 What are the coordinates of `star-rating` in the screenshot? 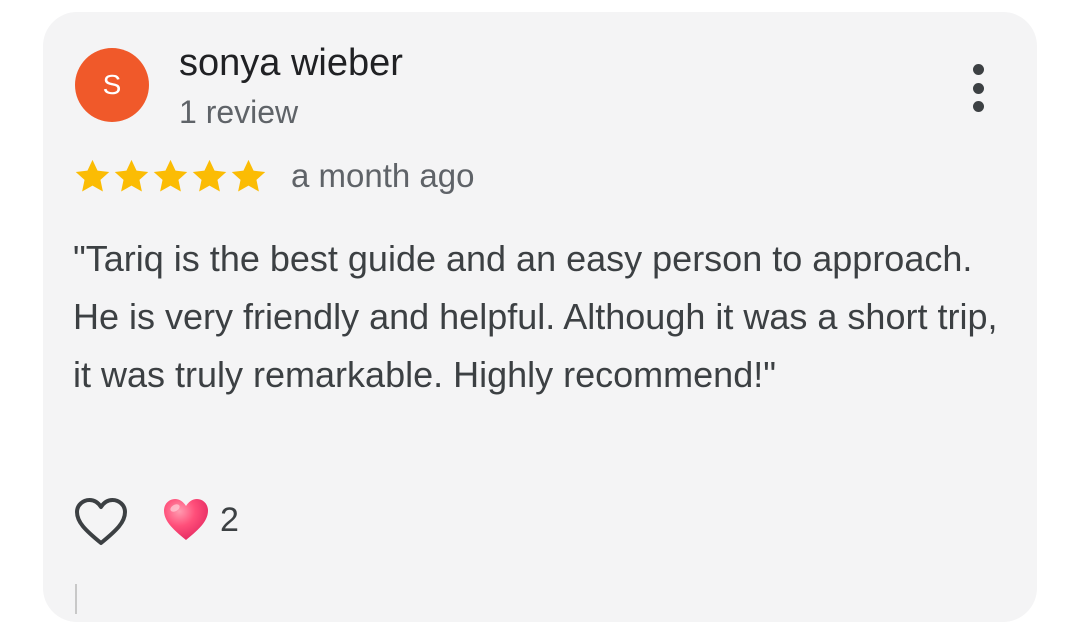 It's located at (170, 176).